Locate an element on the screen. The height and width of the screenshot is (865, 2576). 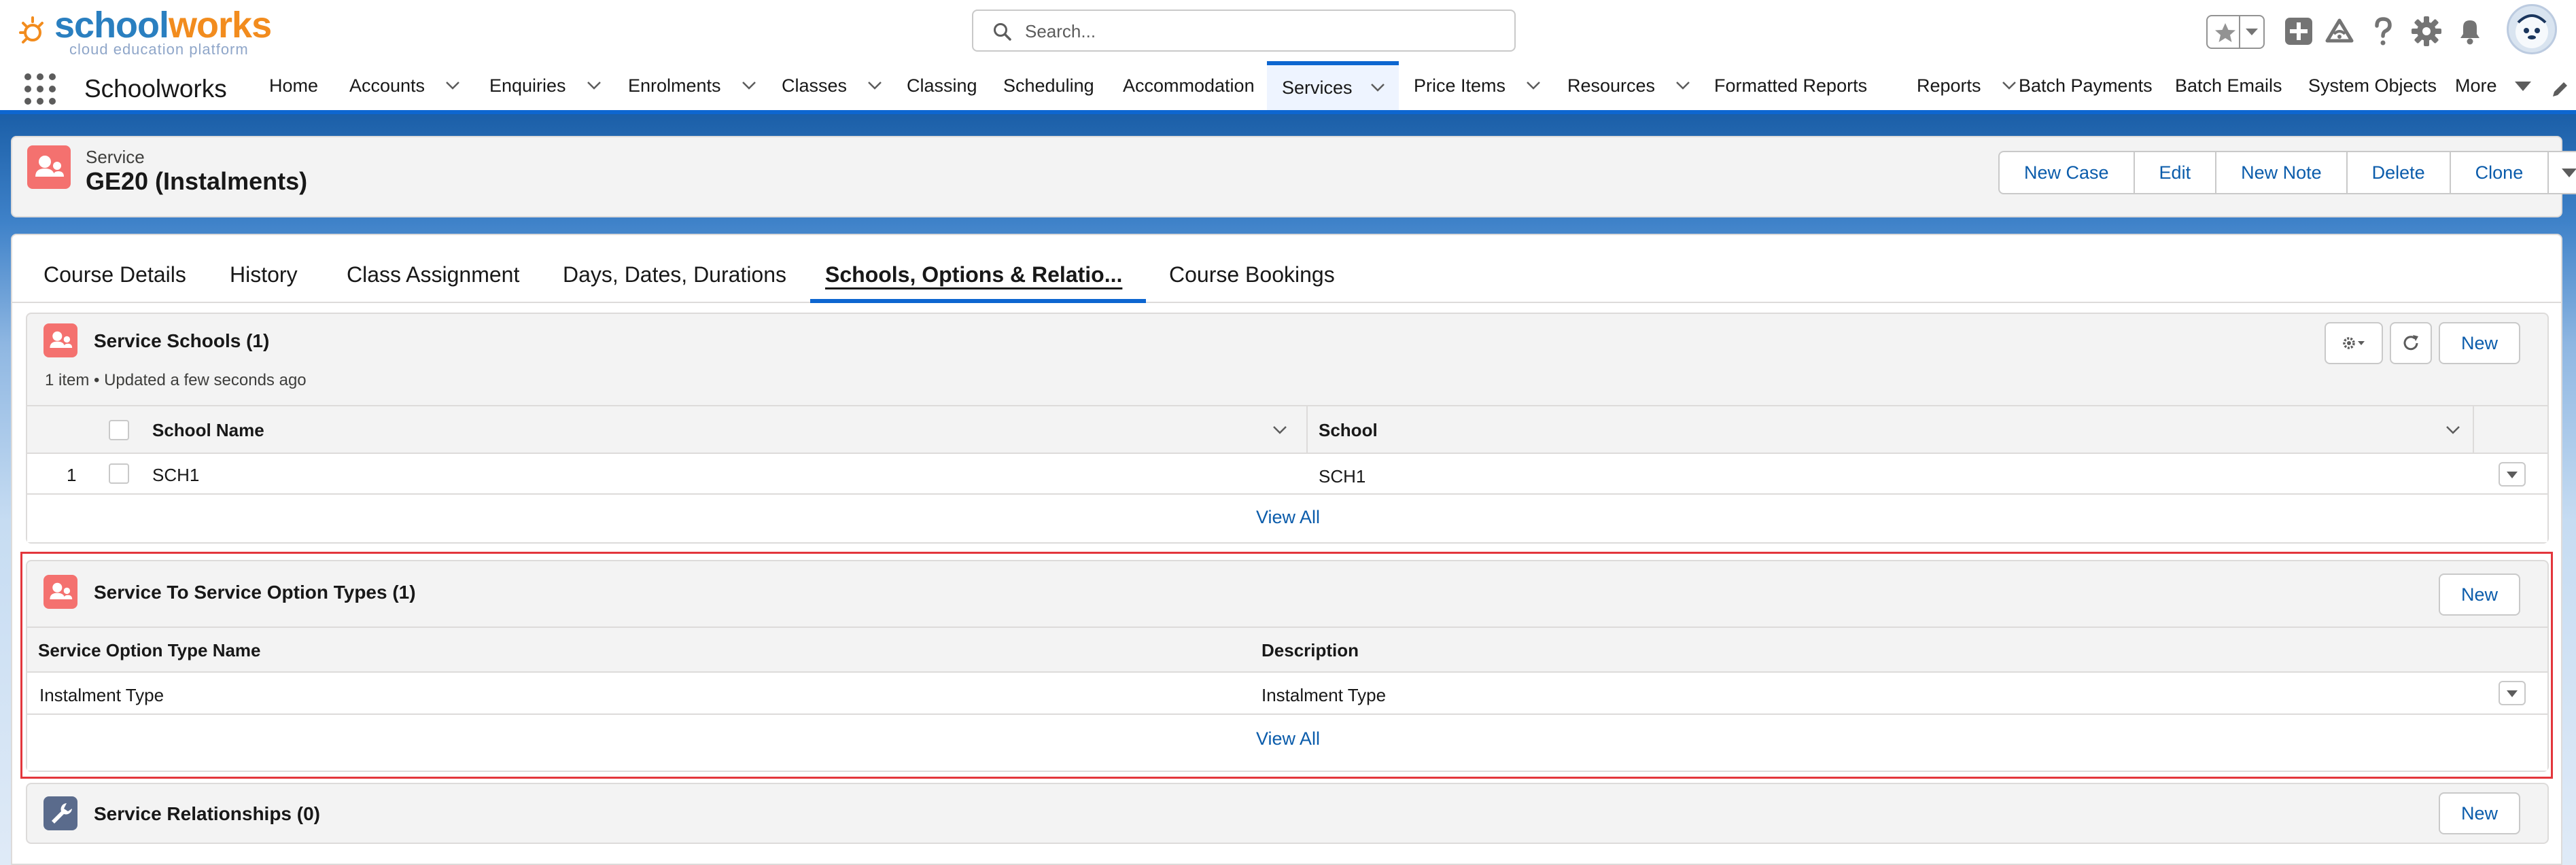
nav-label: Price Items is located at coordinates (1460, 85).